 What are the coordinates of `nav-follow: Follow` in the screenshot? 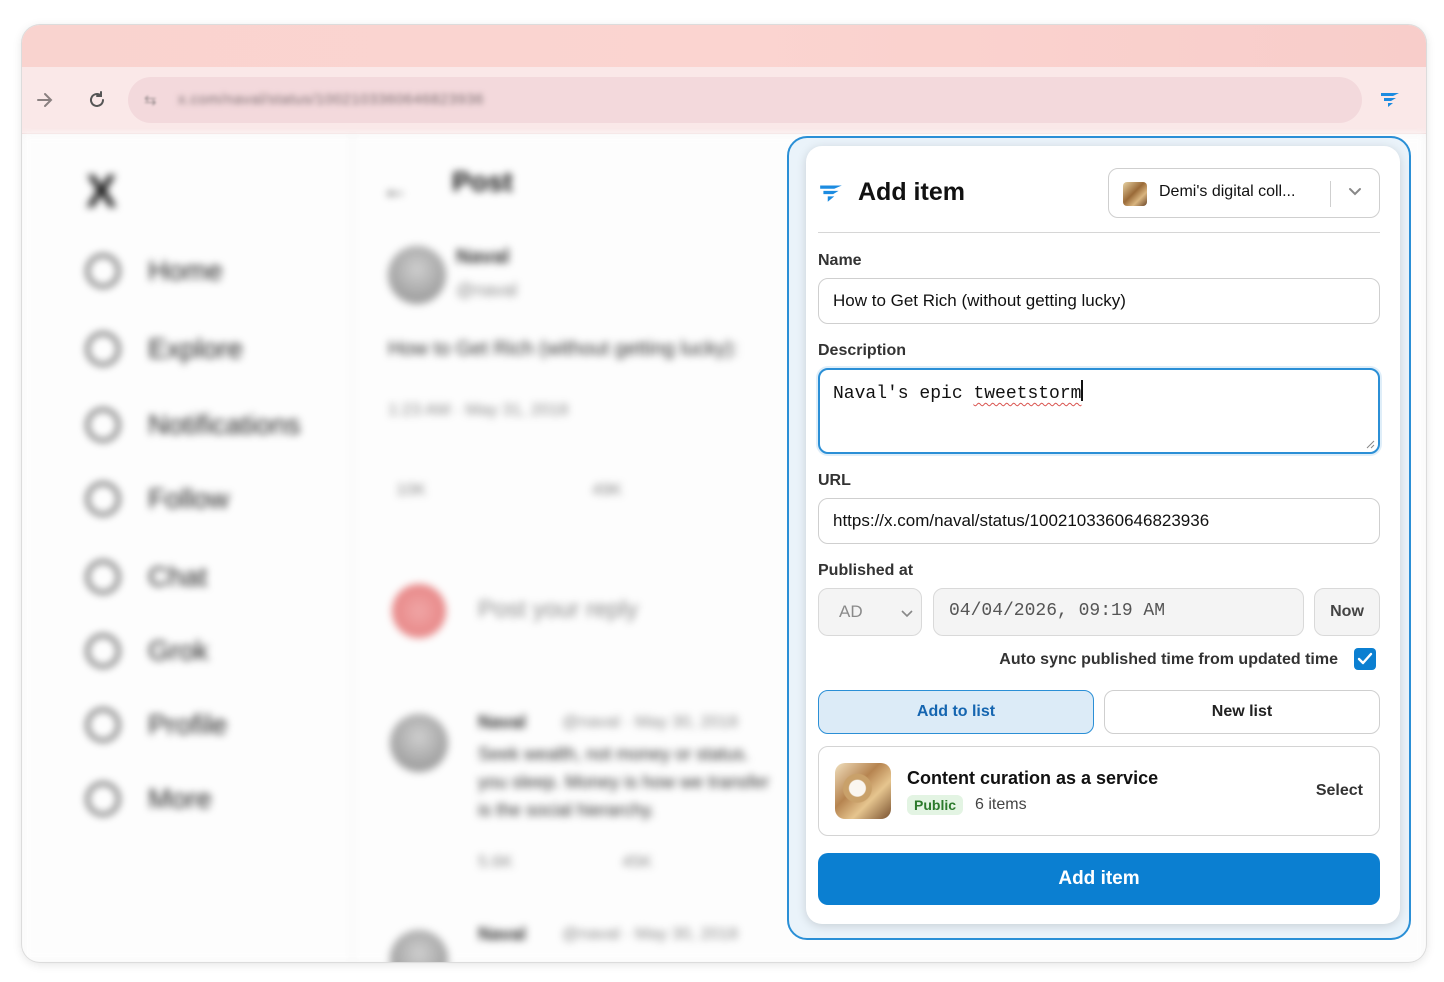 It's located at (157, 499).